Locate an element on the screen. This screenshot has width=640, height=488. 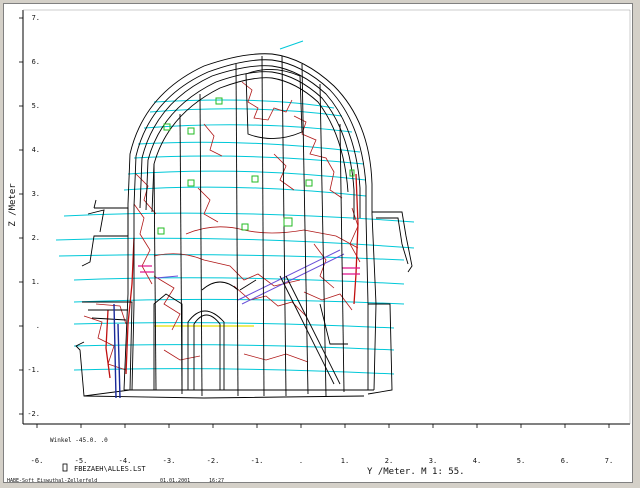
x-tick-label: 7. is located at coordinates (609, 461).